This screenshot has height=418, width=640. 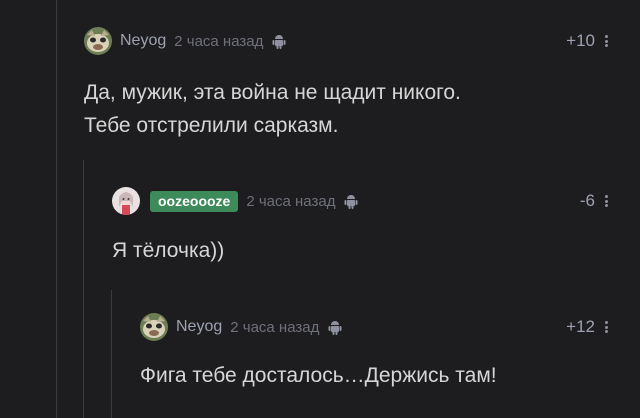 I want to click on comment-text: Я тёлочка)), so click(x=168, y=250).